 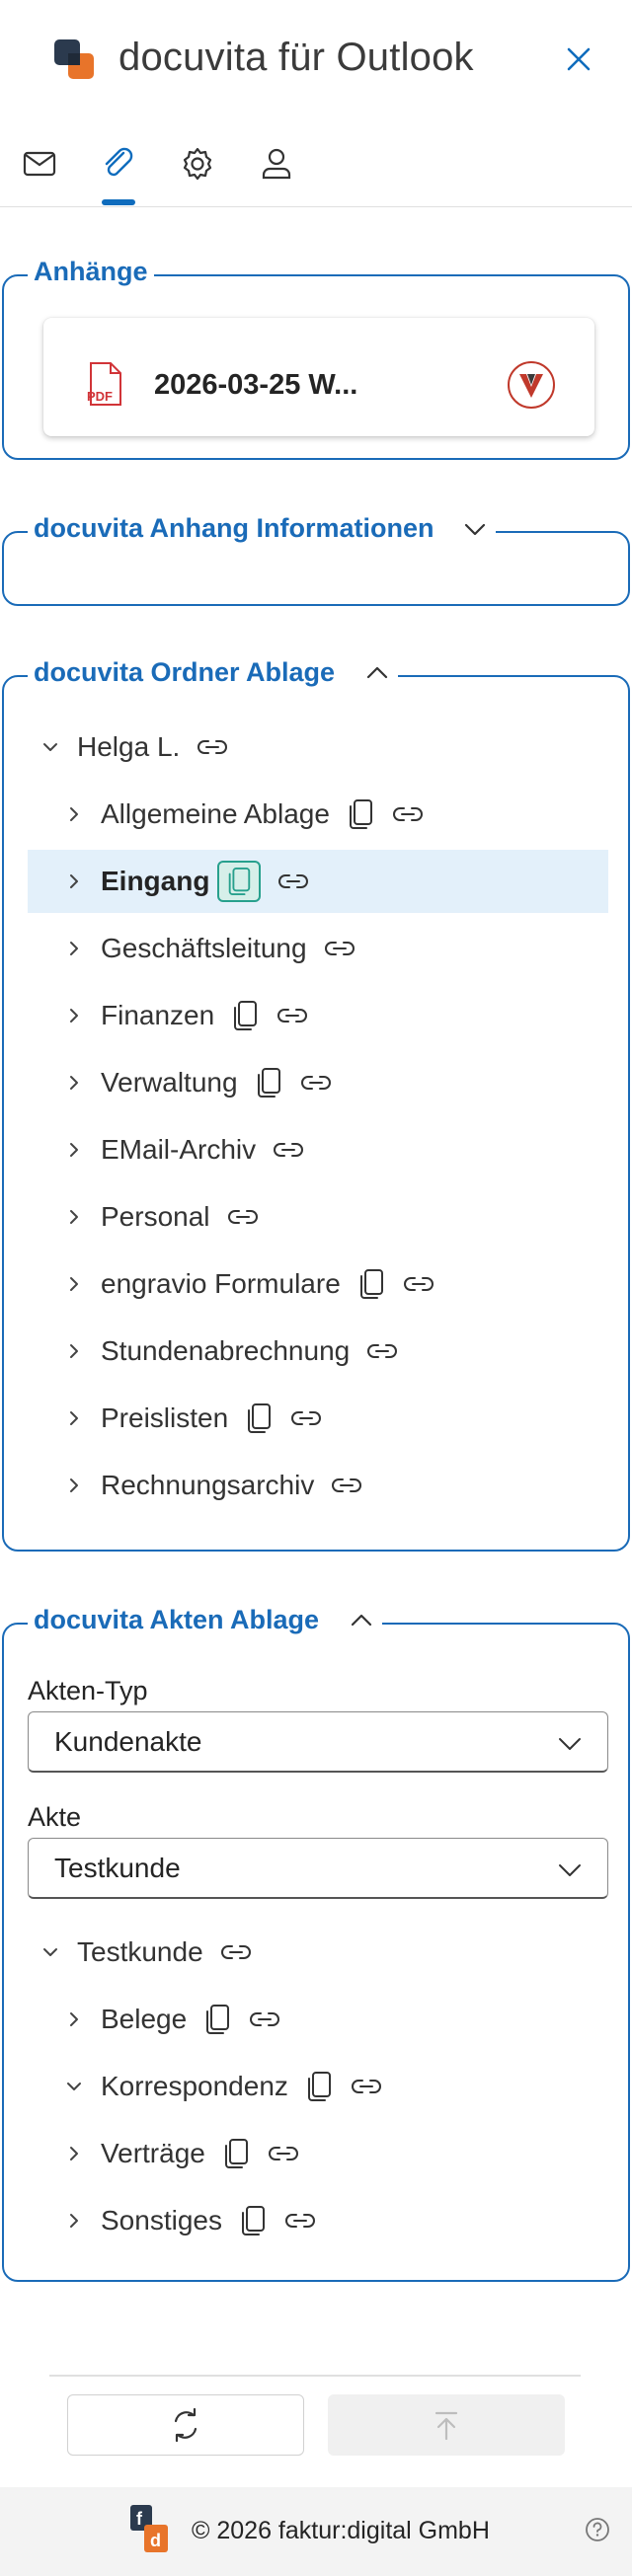 I want to click on help-icon, so click(x=597, y=2529).